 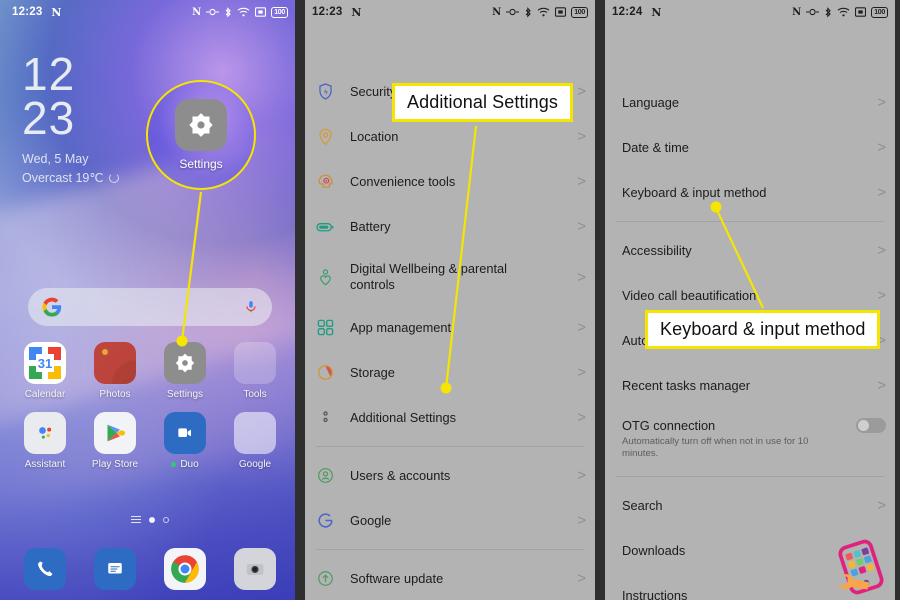 I want to click on storage-pie-icon, so click(x=325, y=373).